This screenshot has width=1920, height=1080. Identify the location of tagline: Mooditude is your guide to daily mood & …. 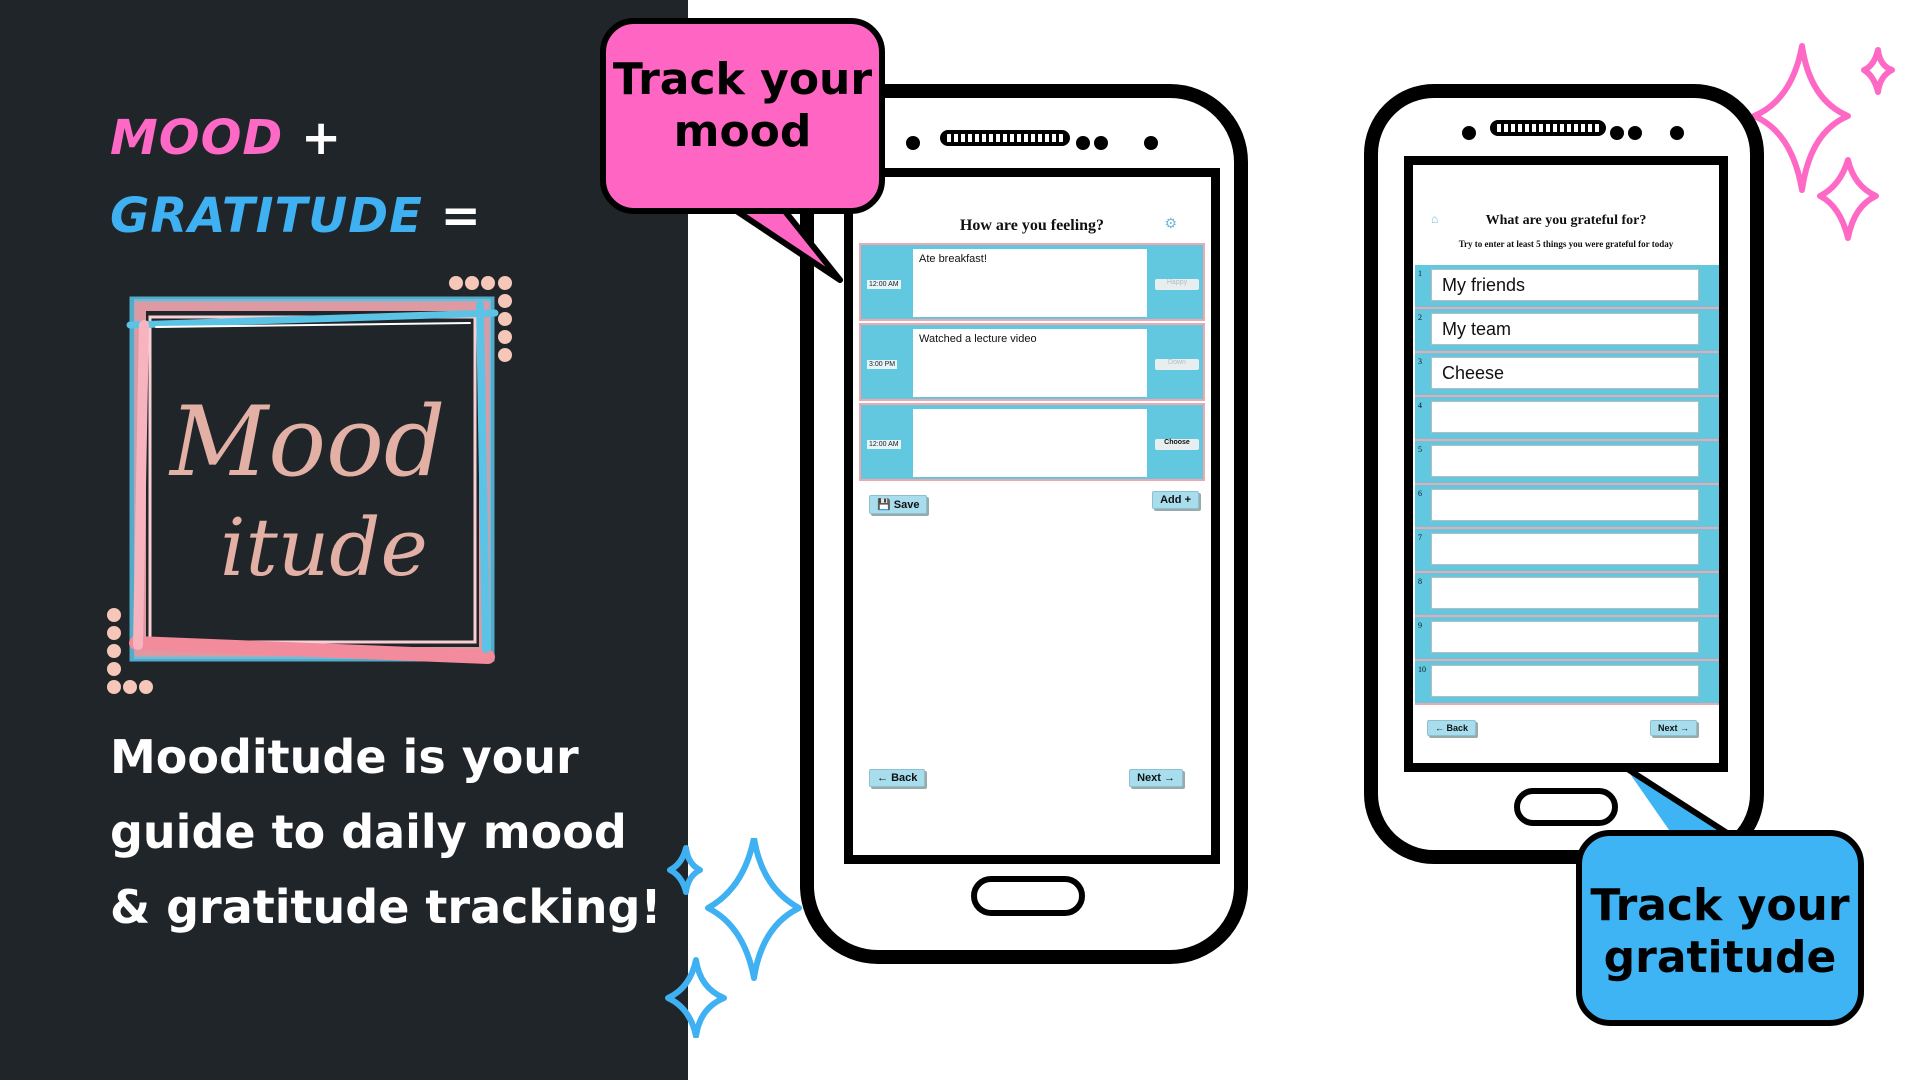
(390, 832).